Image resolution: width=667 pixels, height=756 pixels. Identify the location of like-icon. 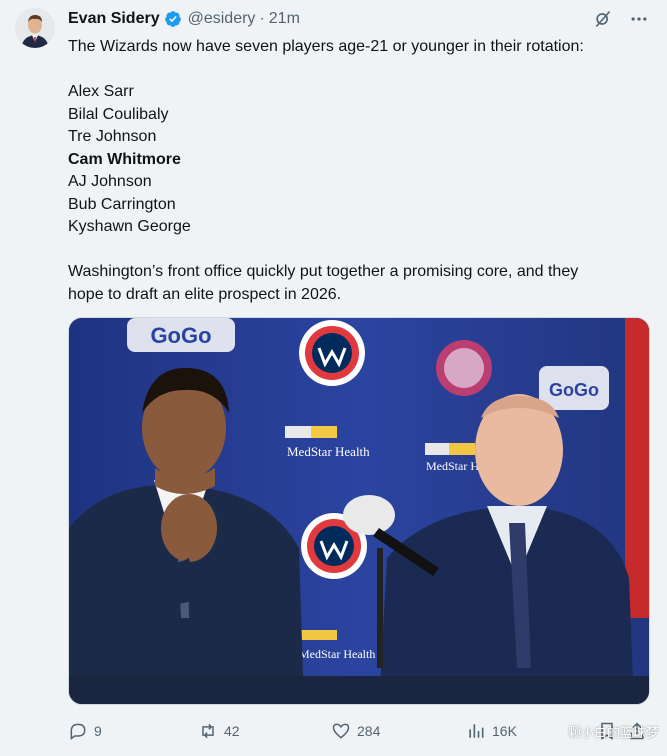
(341, 731).